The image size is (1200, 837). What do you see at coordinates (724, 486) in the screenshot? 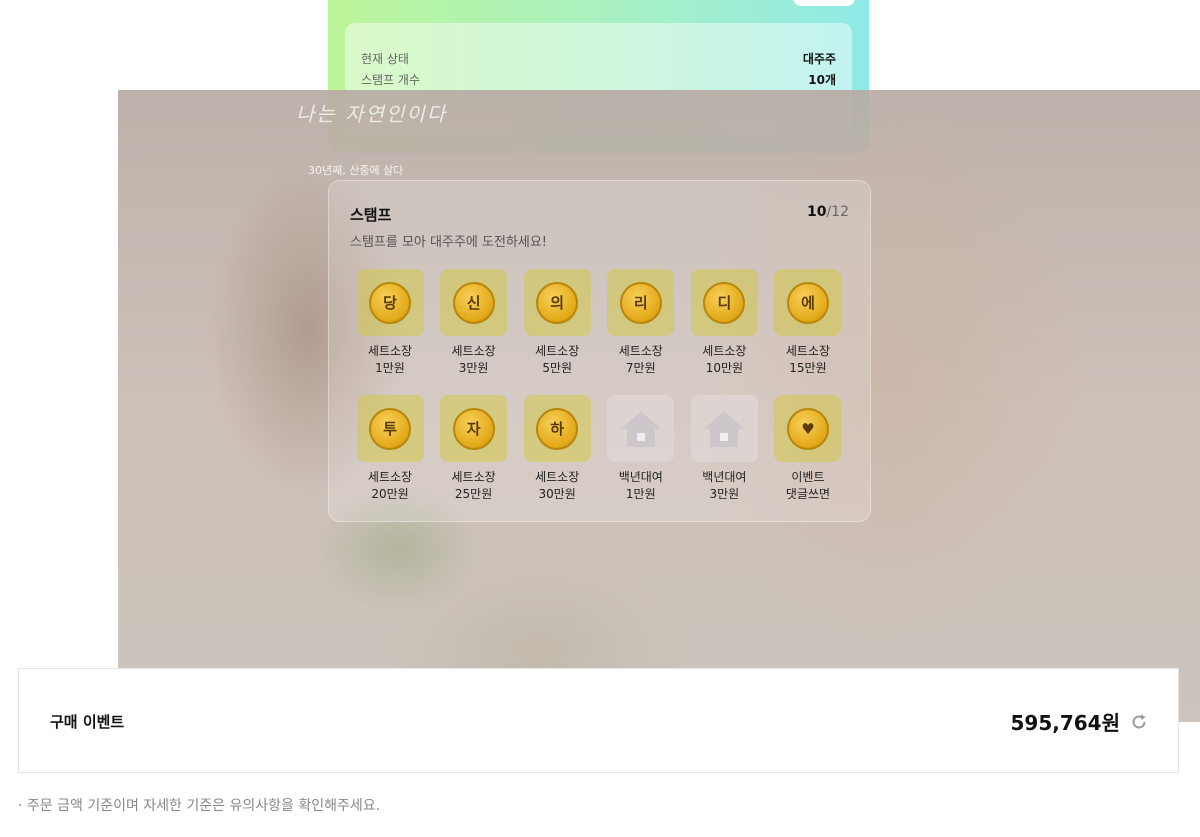
I see `stamp-label: 백년대여 3만원` at bounding box center [724, 486].